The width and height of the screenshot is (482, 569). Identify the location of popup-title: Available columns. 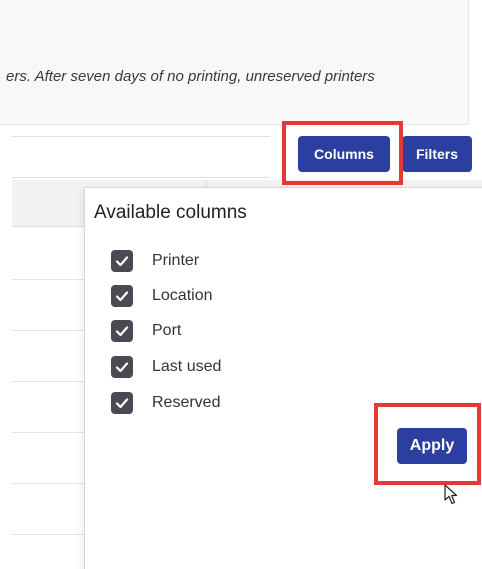
(170, 212).